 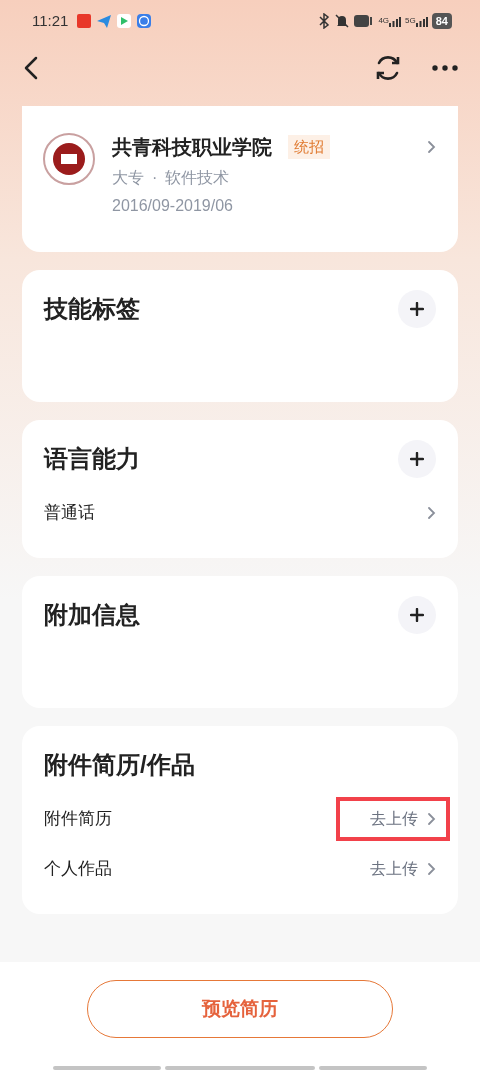 I want to click on battery-level: 84, so click(x=441, y=21).